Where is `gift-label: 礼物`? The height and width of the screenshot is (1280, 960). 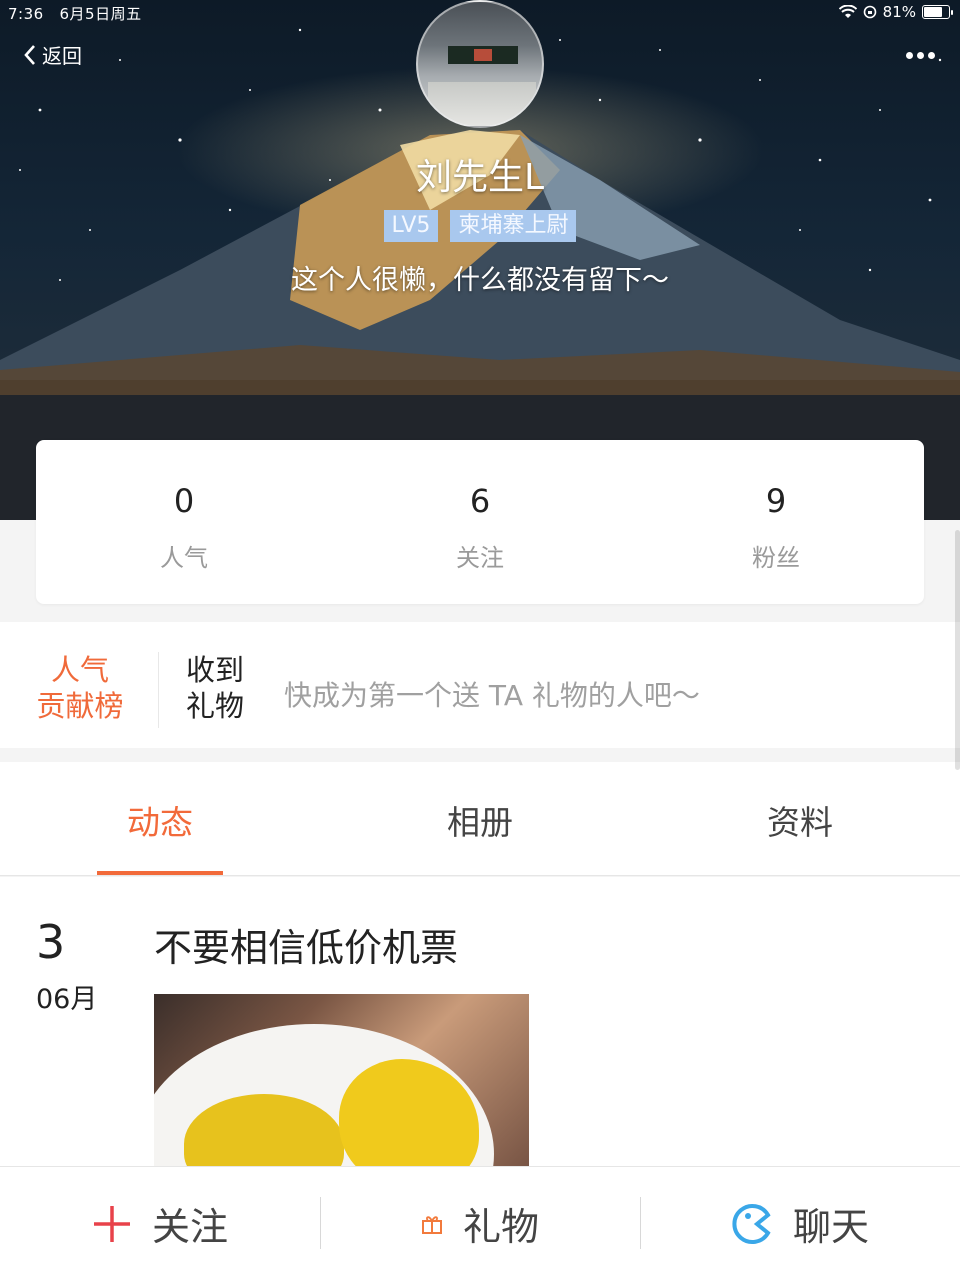
gift-label: 礼物 is located at coordinates (500, 1227).